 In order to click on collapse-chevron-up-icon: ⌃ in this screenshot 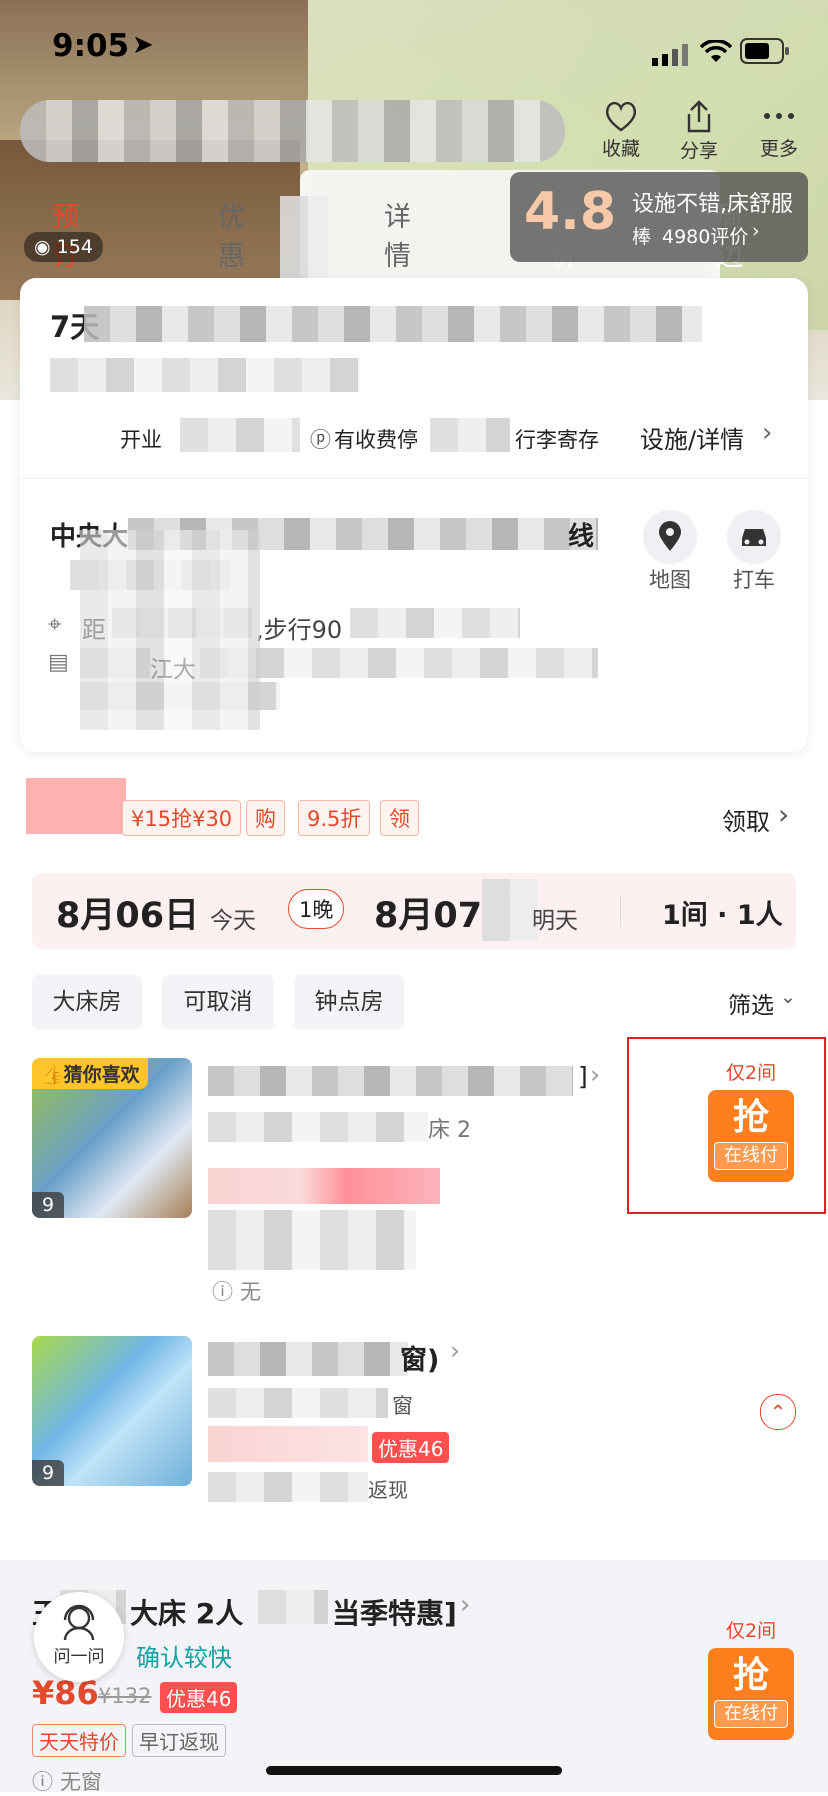, I will do `click(778, 1412)`.